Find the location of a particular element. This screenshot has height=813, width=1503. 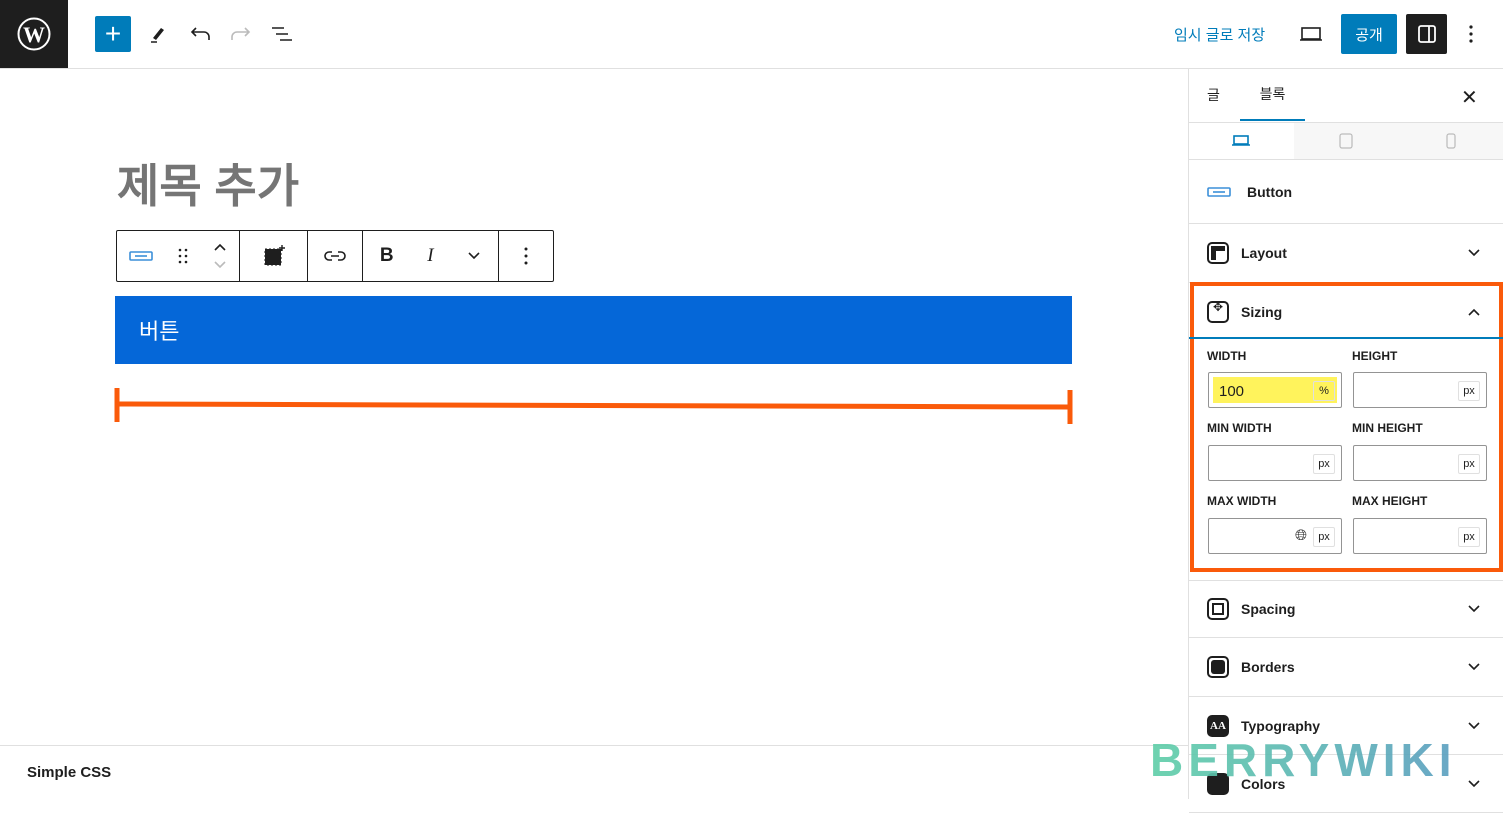

sizing-icon: ✥ is located at coordinates (1218, 311).